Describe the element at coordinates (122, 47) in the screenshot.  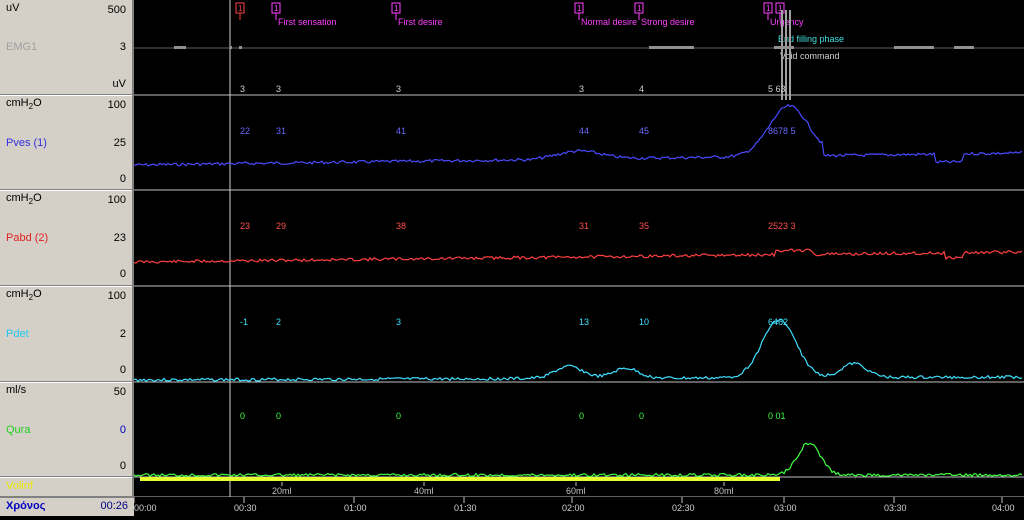
I see `scale-mid: 3` at that location.